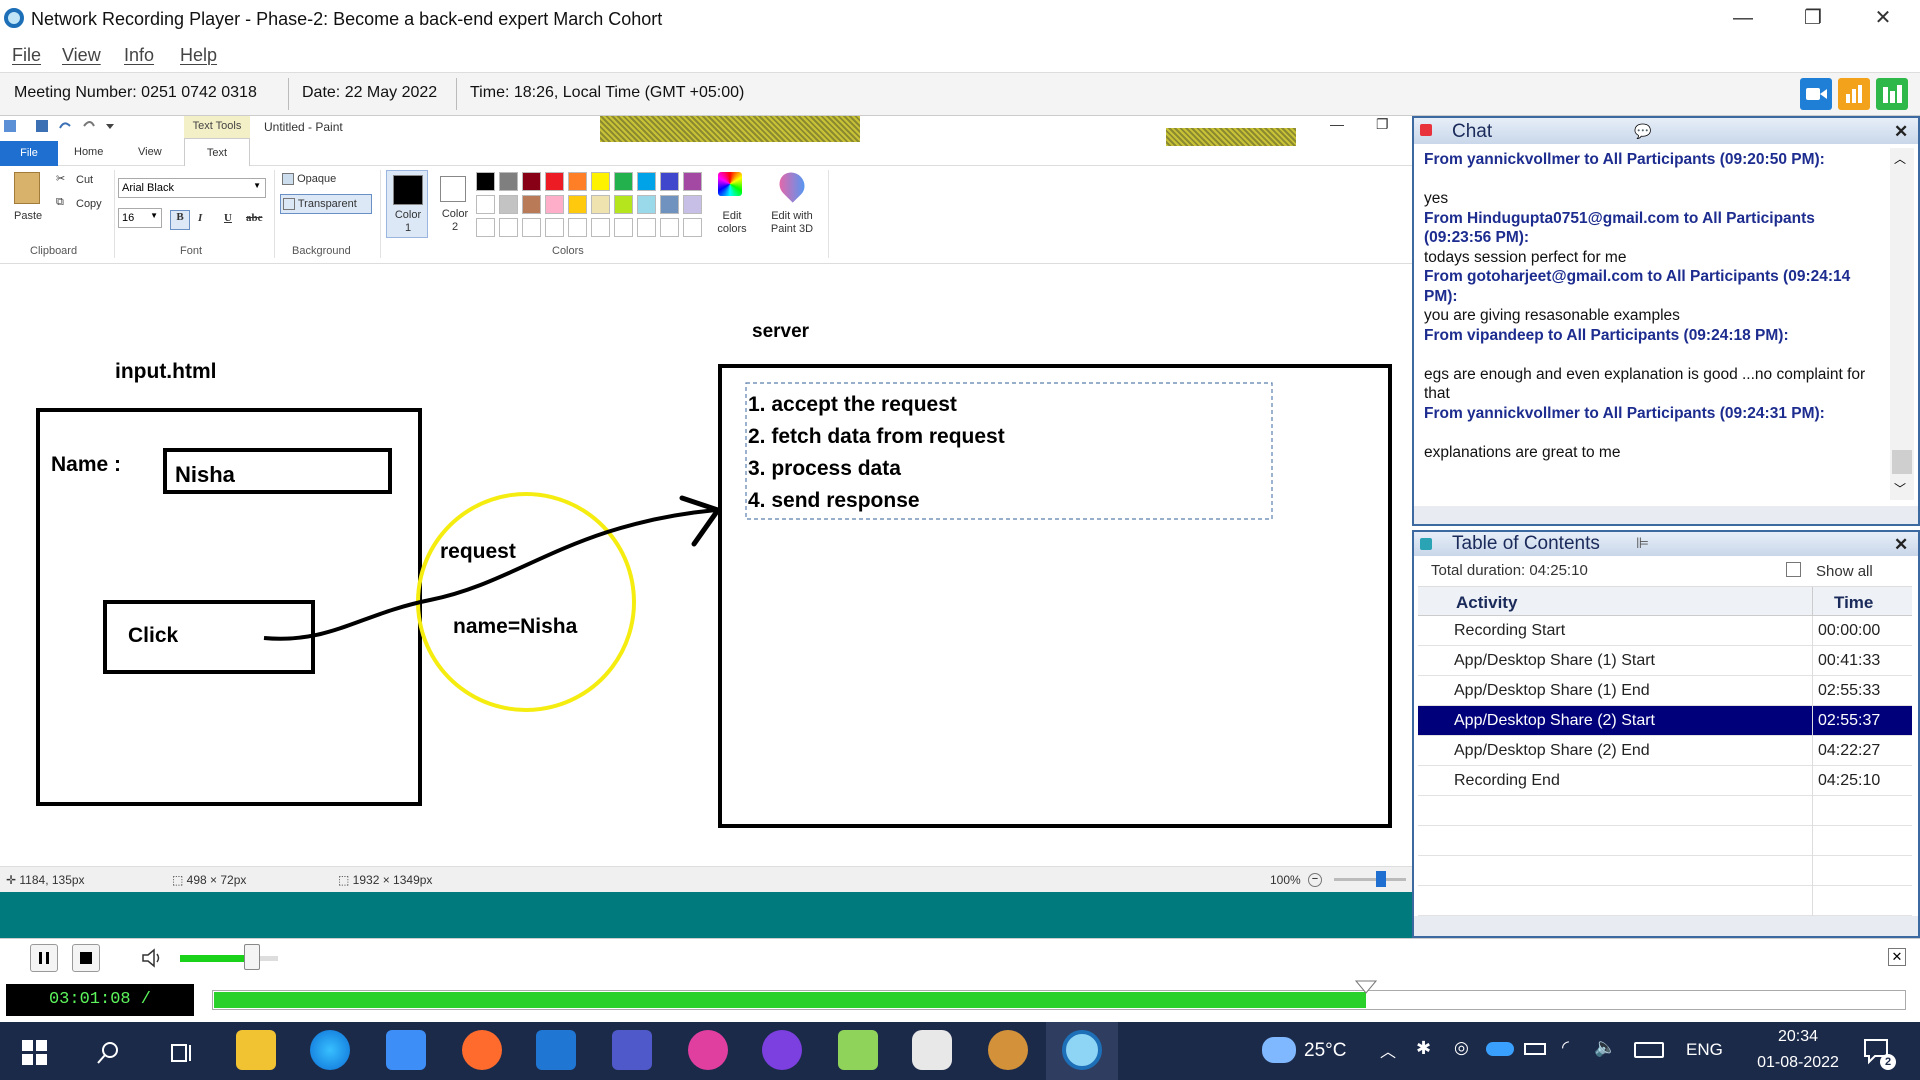 This screenshot has height=1080, width=1920. I want to click on weather-temp: 25°C, so click(1325, 1051).